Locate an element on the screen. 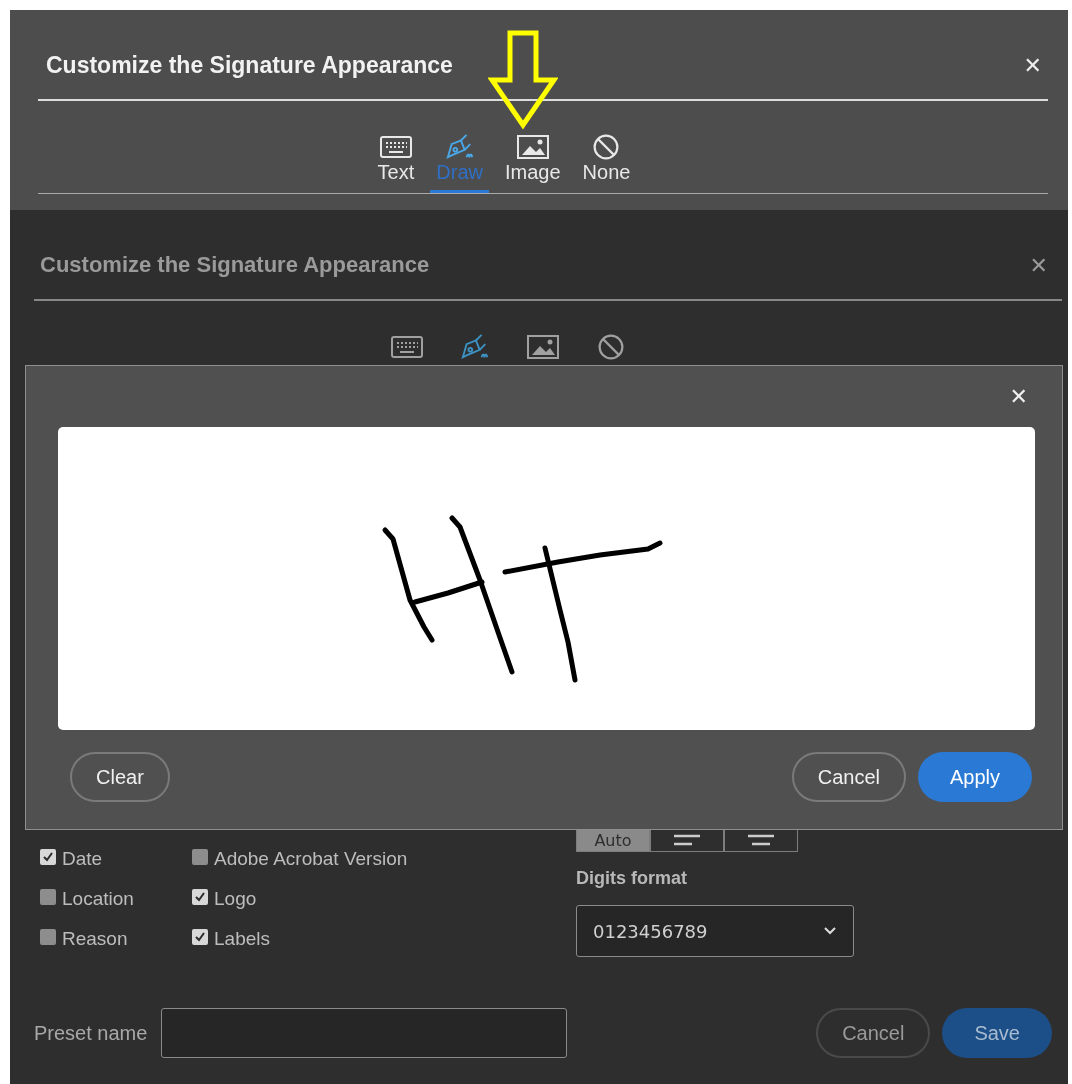 The width and height of the screenshot is (1072, 1084). auto-toggle: Auto is located at coordinates (613, 840).